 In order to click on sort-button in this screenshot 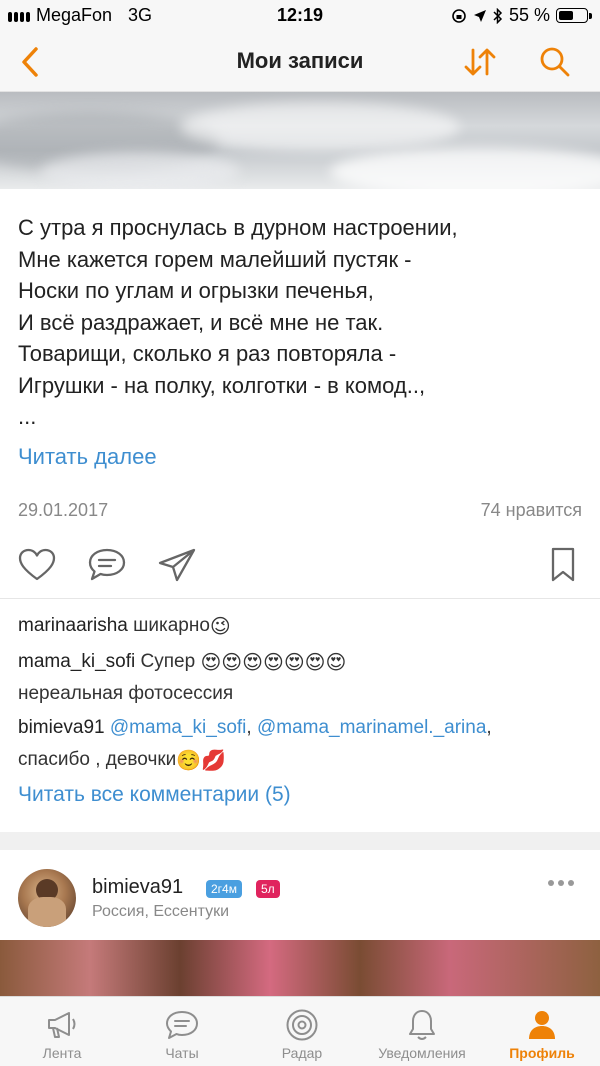, I will do `click(480, 62)`.